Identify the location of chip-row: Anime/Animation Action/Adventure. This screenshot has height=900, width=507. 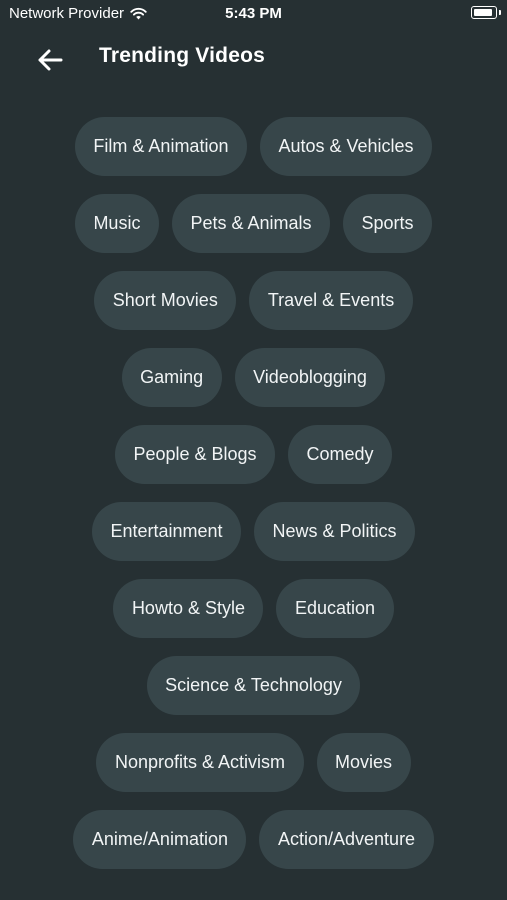
(253, 839).